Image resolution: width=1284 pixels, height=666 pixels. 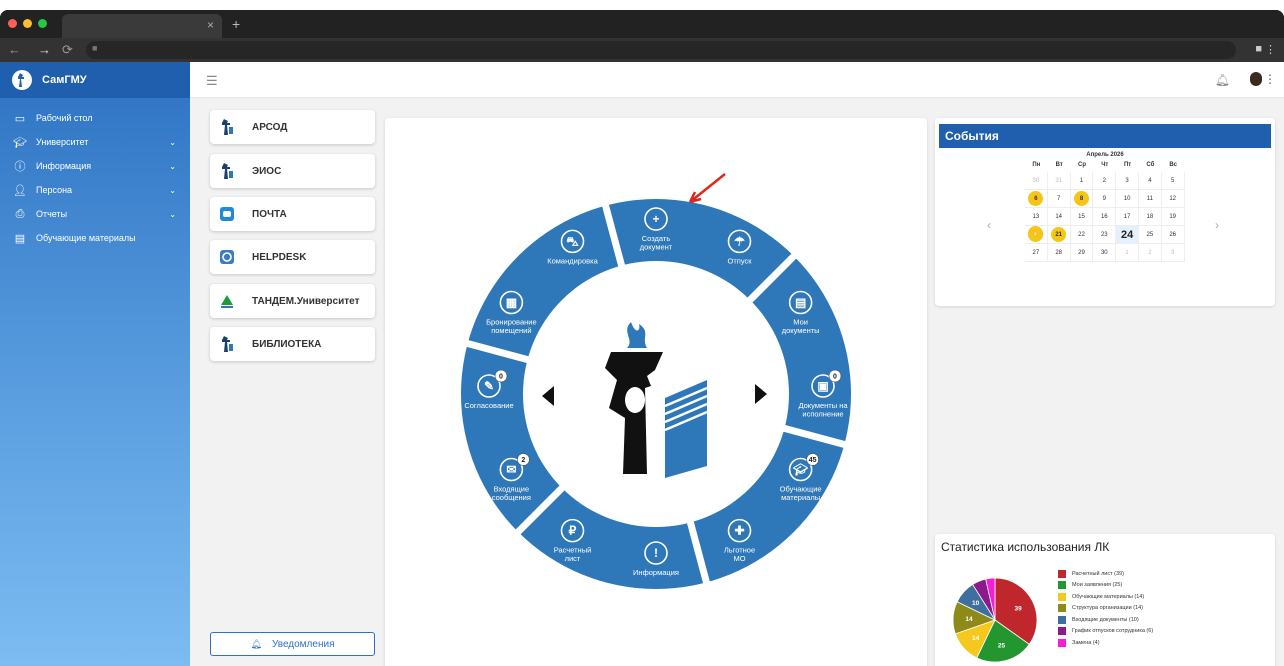 I want to click on brand: СамГМУ, so click(x=95, y=80).